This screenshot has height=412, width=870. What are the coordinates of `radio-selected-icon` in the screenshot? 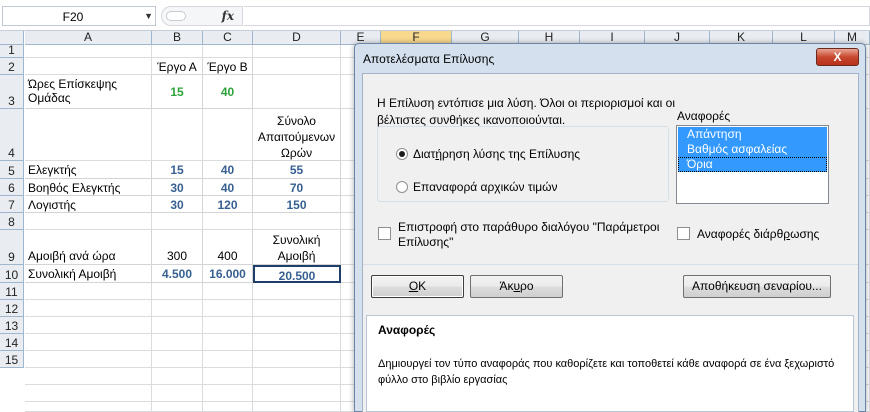 It's located at (402, 154).